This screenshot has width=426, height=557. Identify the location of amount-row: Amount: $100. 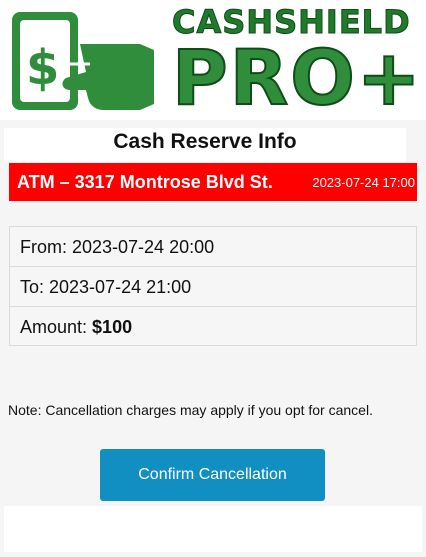
(213, 327).